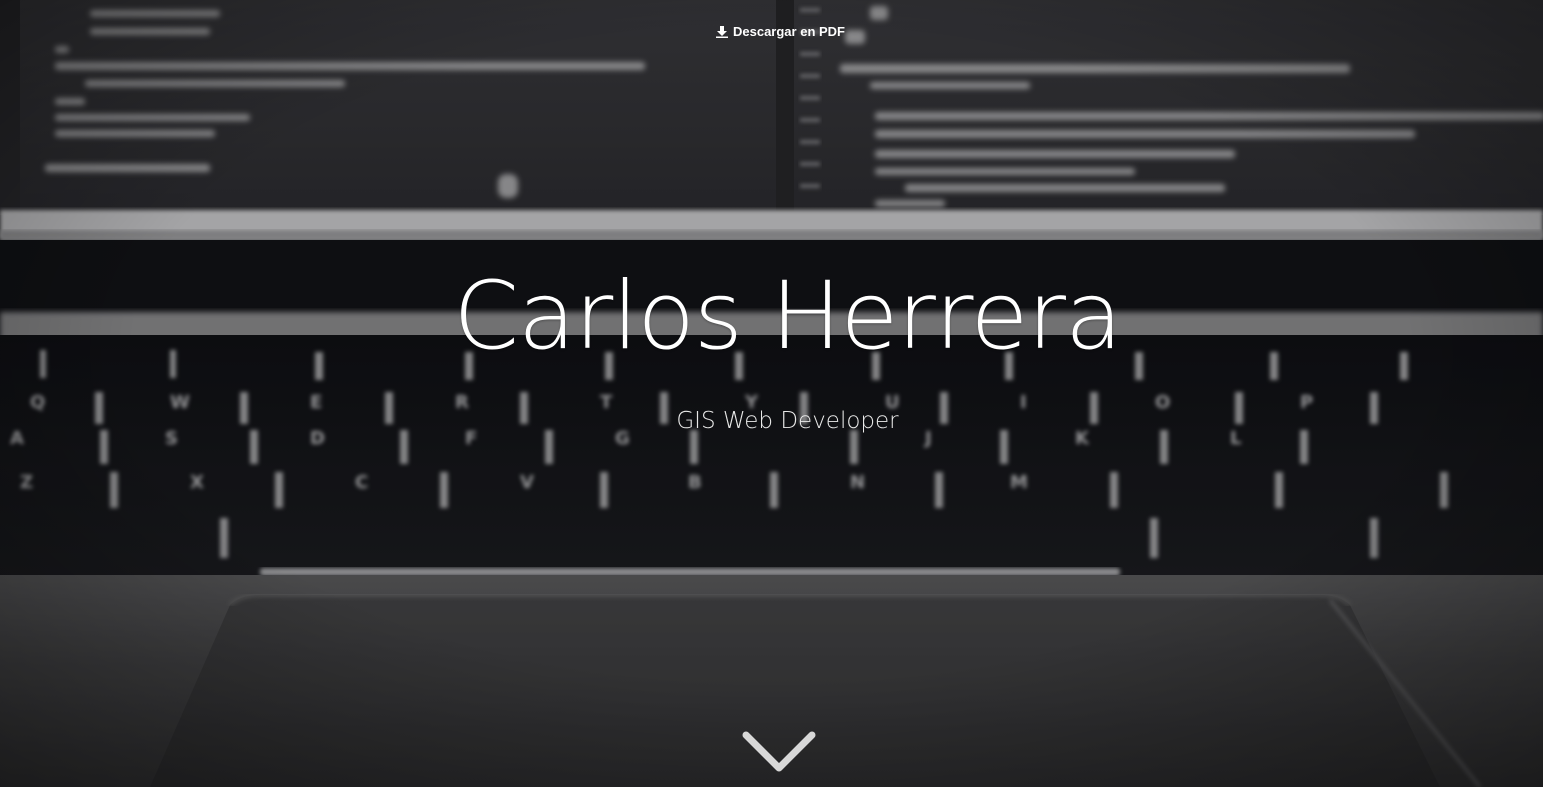  I want to click on hero-role: GIS Web Developer, so click(787, 421).